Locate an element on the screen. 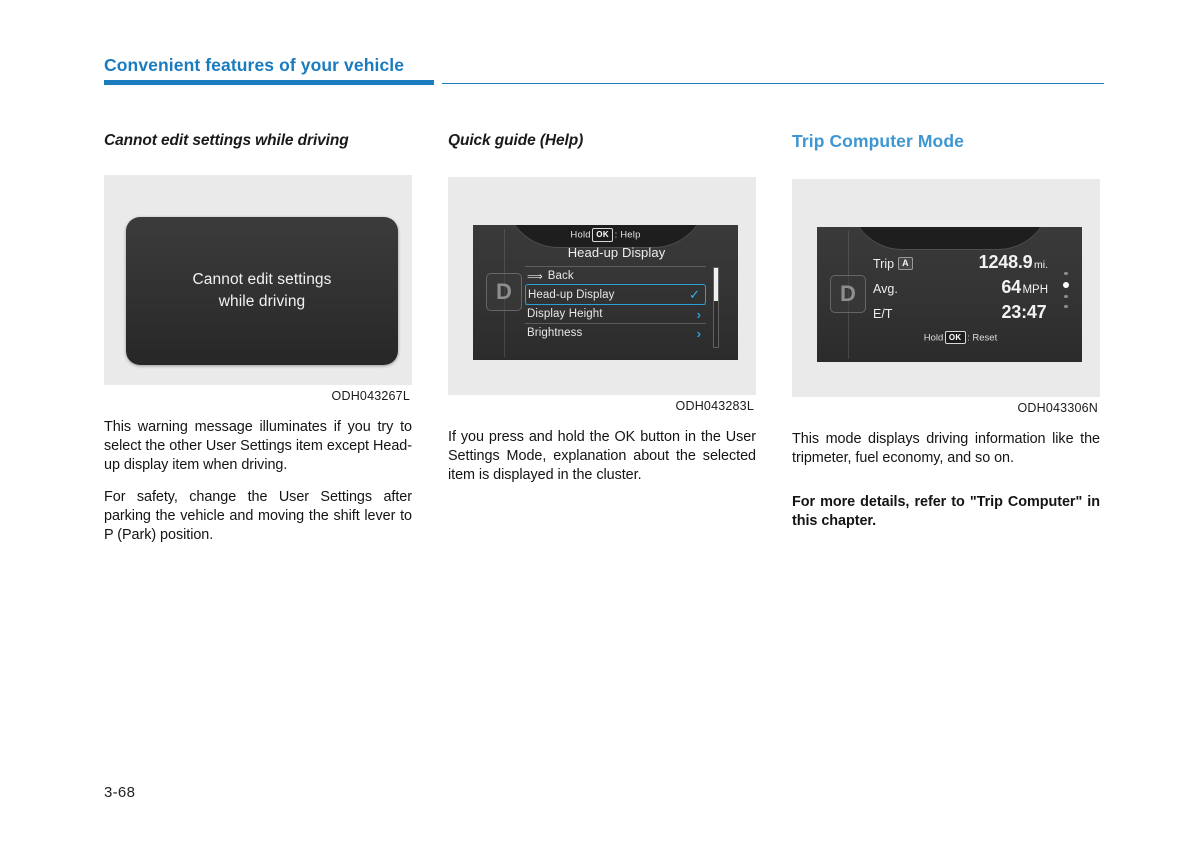  trip-computer-rows: Trip A 1248.9 mi. Avg. 64 MPH E/T 23:47 is located at coordinates (960, 289).